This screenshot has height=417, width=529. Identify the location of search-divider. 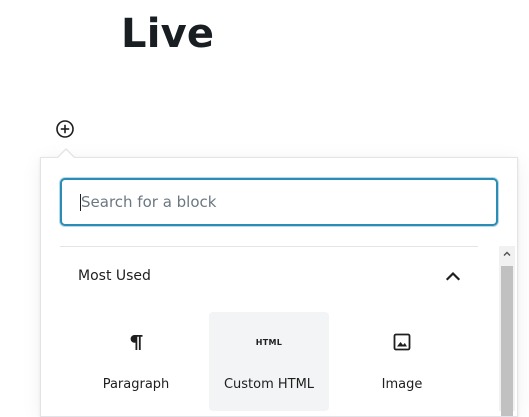
(269, 246).